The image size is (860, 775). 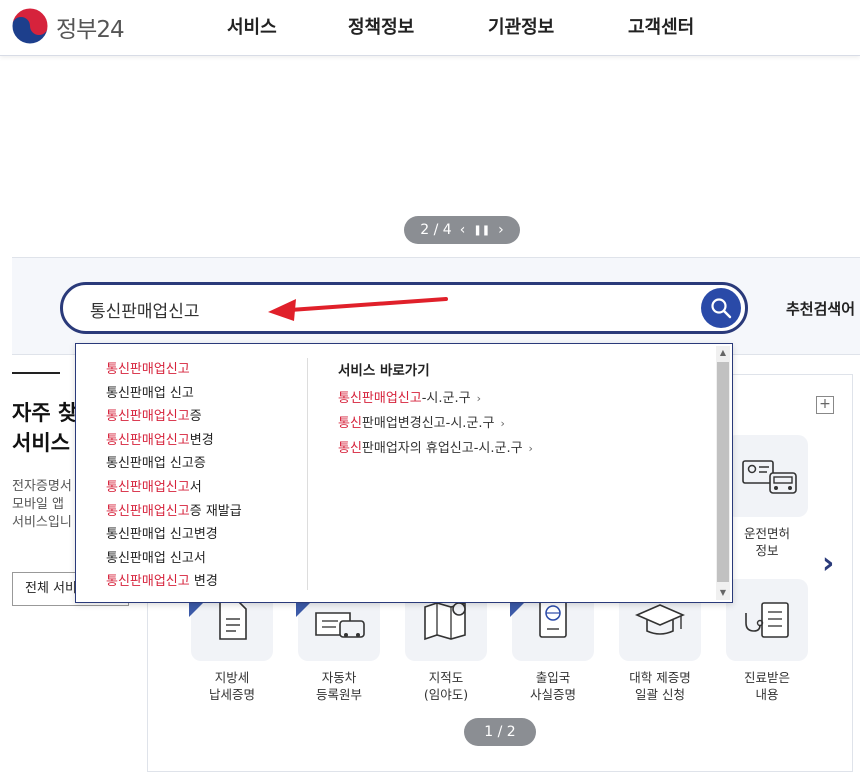 I want to click on shortcut-highlight: 통신판매업신고, so click(x=380, y=398).